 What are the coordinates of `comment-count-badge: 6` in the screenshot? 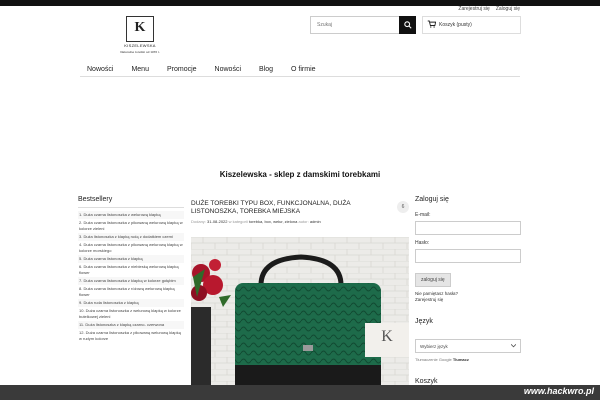 It's located at (403, 207).